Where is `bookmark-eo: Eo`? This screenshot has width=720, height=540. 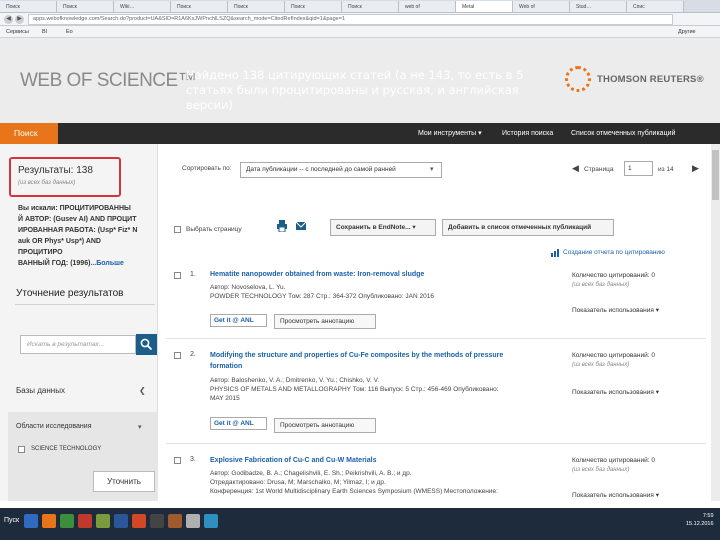
bookmark-eo: Eo is located at coordinates (69, 32).